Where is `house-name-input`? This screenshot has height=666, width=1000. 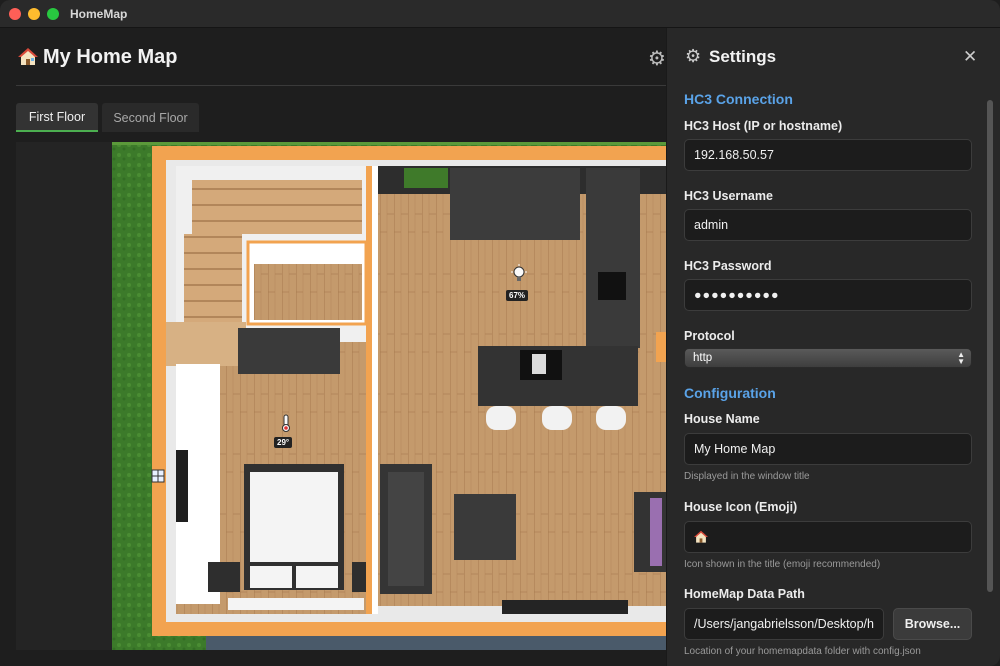
house-name-input is located at coordinates (828, 449).